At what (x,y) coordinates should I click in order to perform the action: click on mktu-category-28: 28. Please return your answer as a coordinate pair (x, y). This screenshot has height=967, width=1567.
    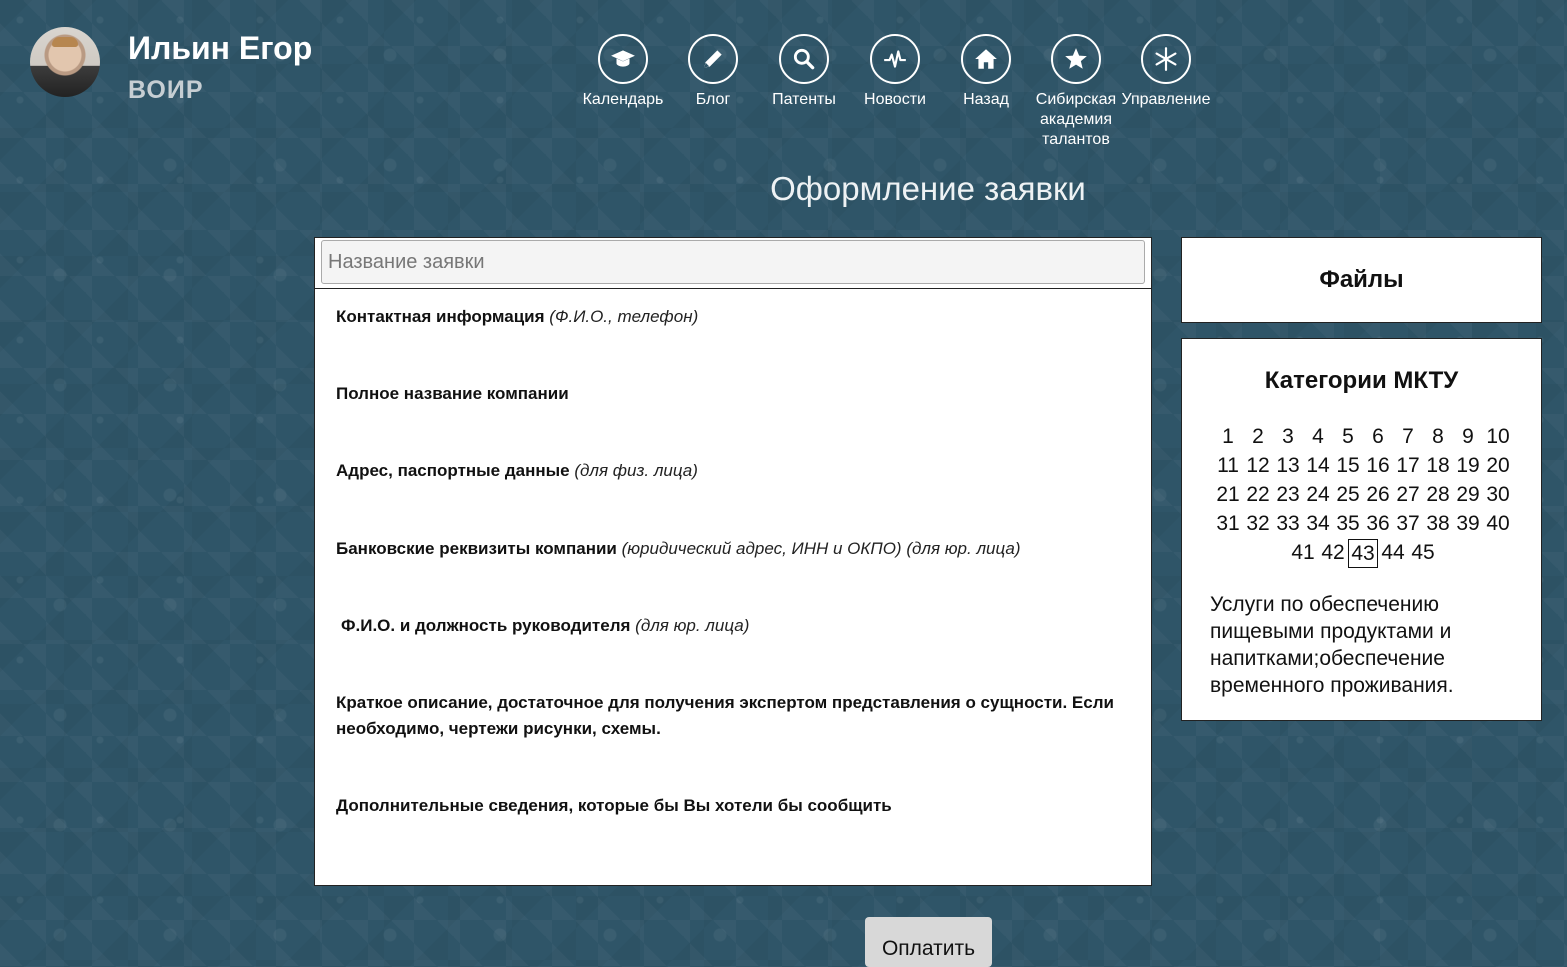
    Looking at the image, I should click on (1438, 495).